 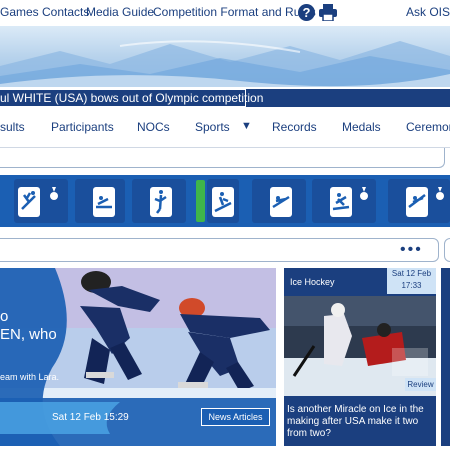 What do you see at coordinates (234, 12) in the screenshot?
I see `competition-format-link: Competition Format and Rules` at bounding box center [234, 12].